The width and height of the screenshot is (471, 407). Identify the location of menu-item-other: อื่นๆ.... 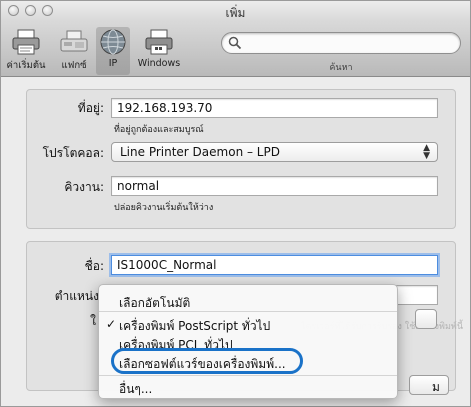
(135, 389).